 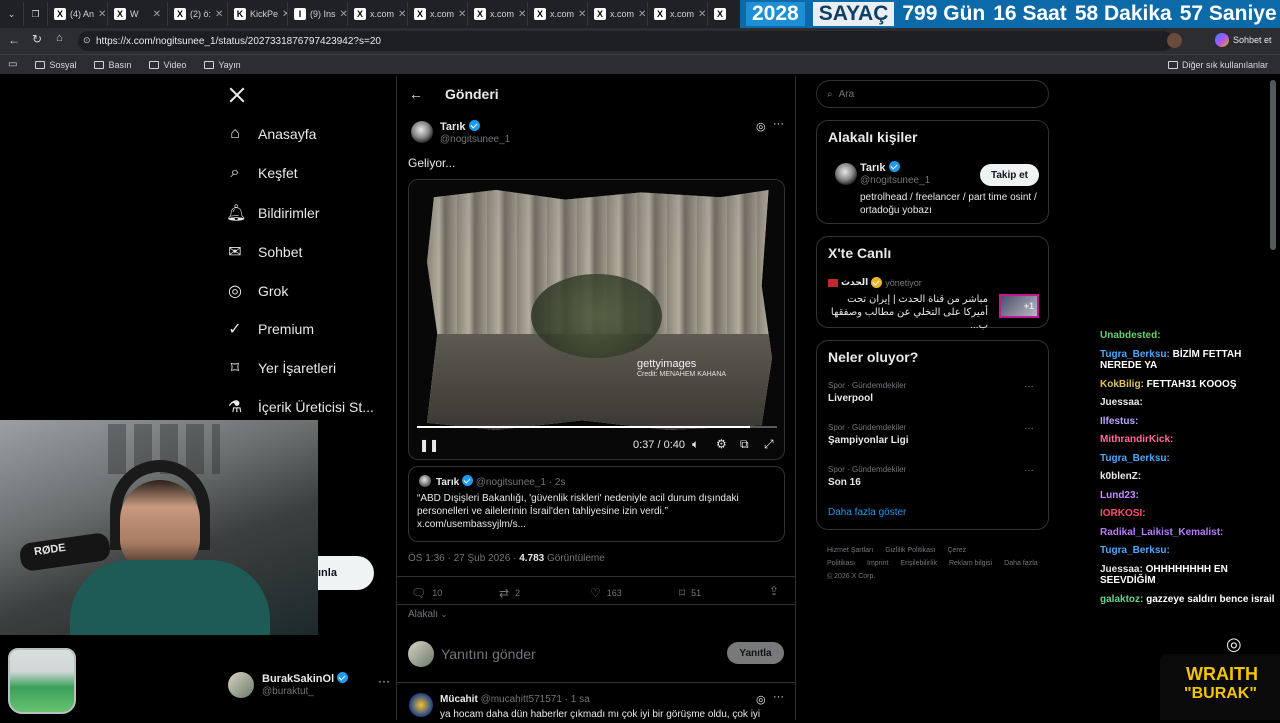 What do you see at coordinates (170, 597) in the screenshot?
I see `webcam-shirt` at bounding box center [170, 597].